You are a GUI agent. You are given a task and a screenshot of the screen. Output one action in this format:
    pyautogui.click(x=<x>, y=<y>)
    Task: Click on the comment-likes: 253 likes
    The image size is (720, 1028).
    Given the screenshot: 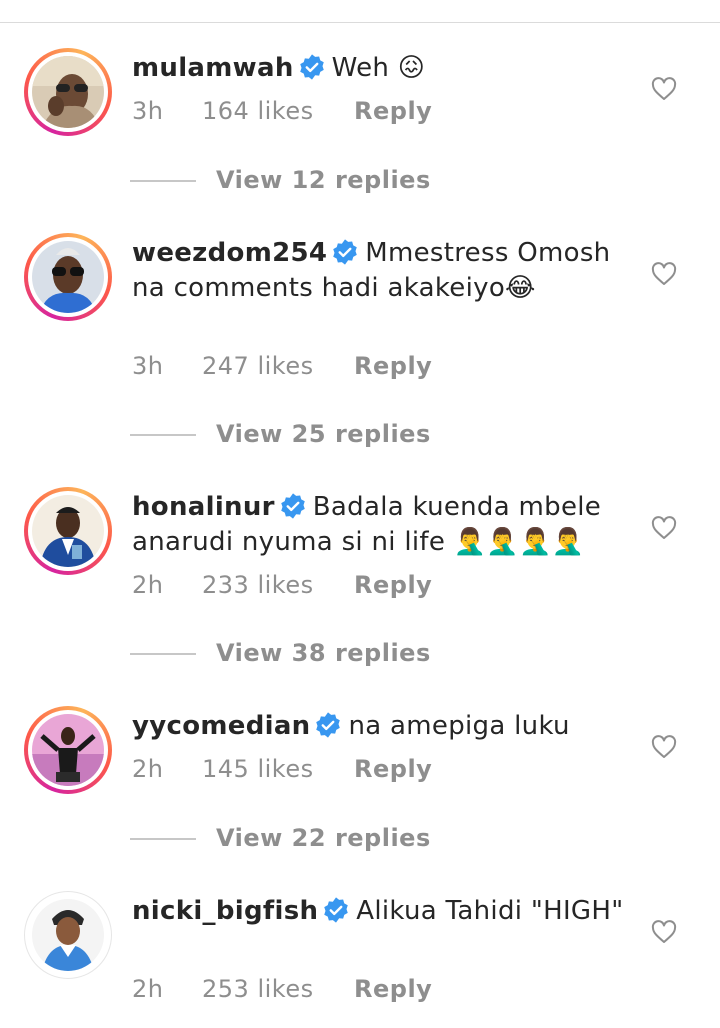 What is the action you would take?
    pyautogui.click(x=278, y=989)
    